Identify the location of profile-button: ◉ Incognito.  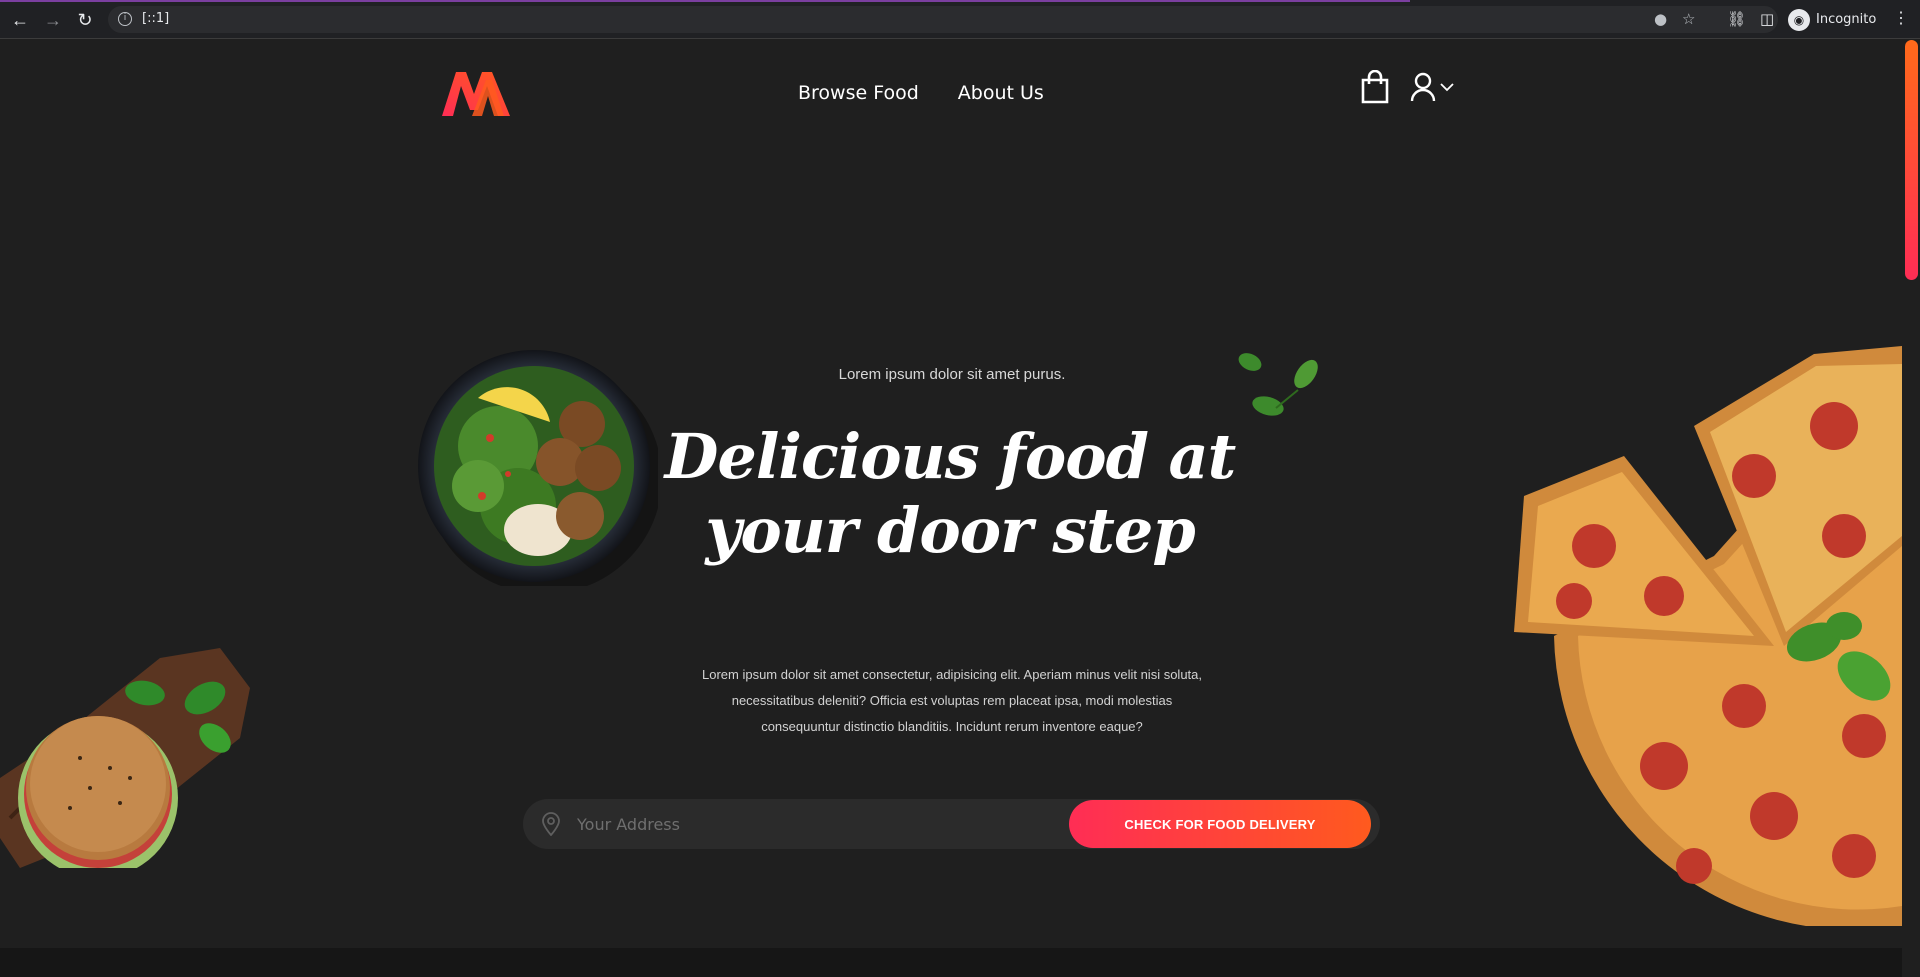
(1832, 19).